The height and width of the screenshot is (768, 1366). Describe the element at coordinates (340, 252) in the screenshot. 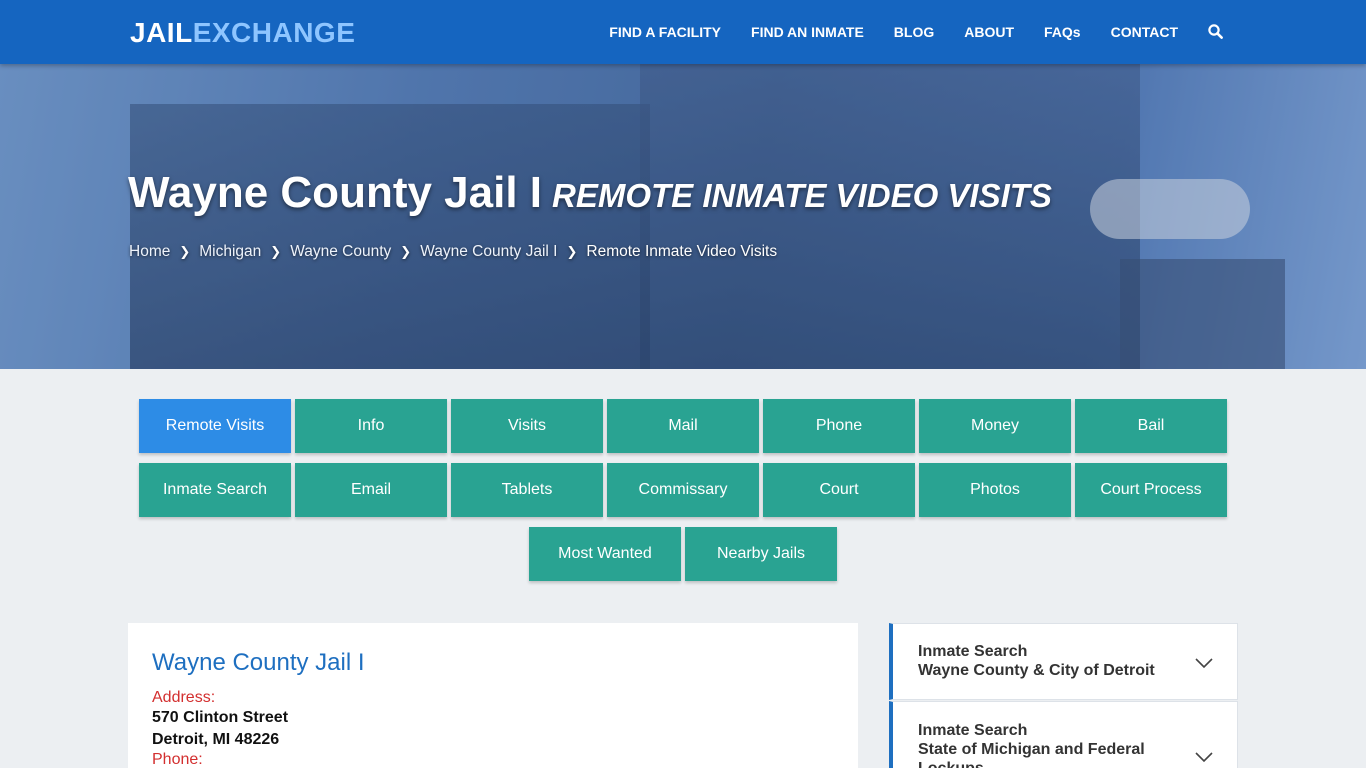

I see `breadcrumb-wayne-county: Wayne County` at that location.